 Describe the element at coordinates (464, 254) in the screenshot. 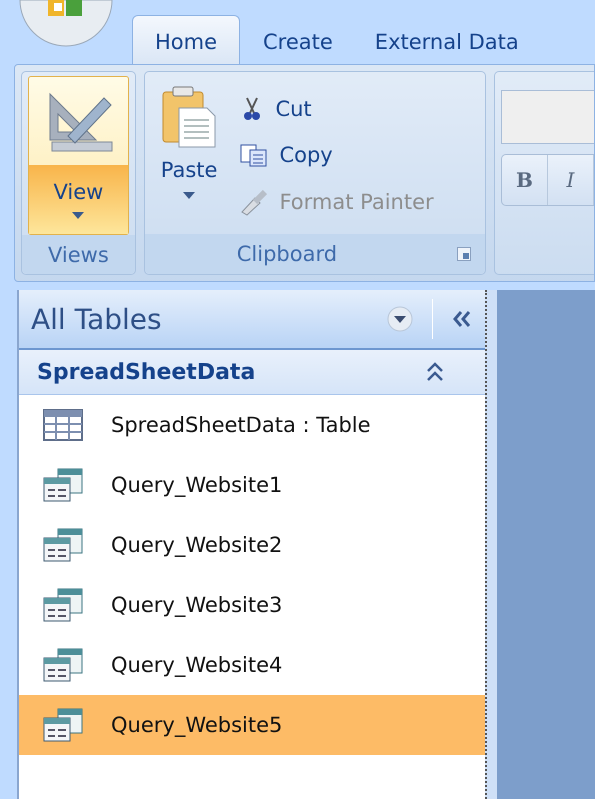

I see `dialog-launcher-icon` at that location.